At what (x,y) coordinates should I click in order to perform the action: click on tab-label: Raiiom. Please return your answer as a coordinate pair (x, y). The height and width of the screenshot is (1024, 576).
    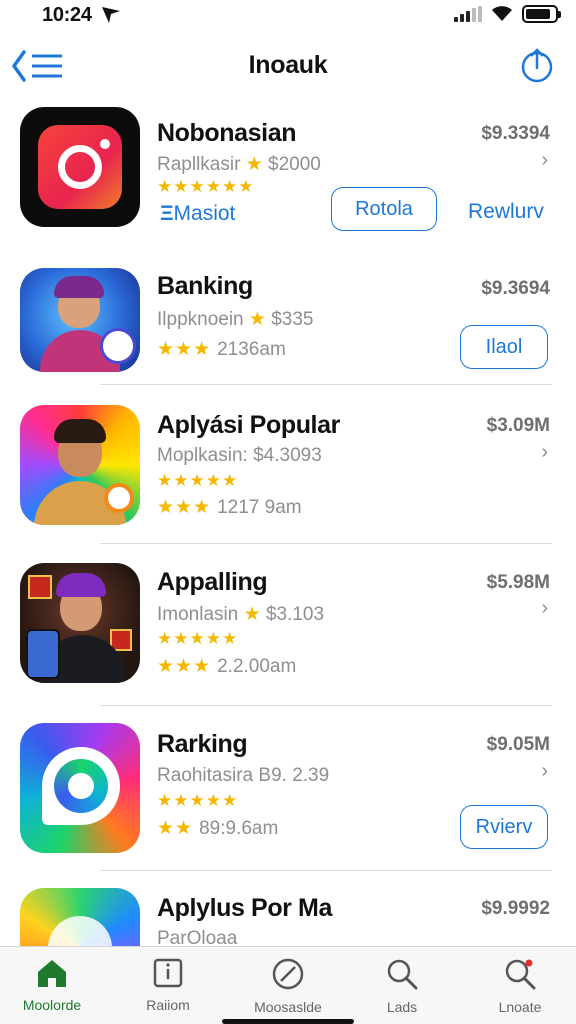
    Looking at the image, I should click on (168, 1005).